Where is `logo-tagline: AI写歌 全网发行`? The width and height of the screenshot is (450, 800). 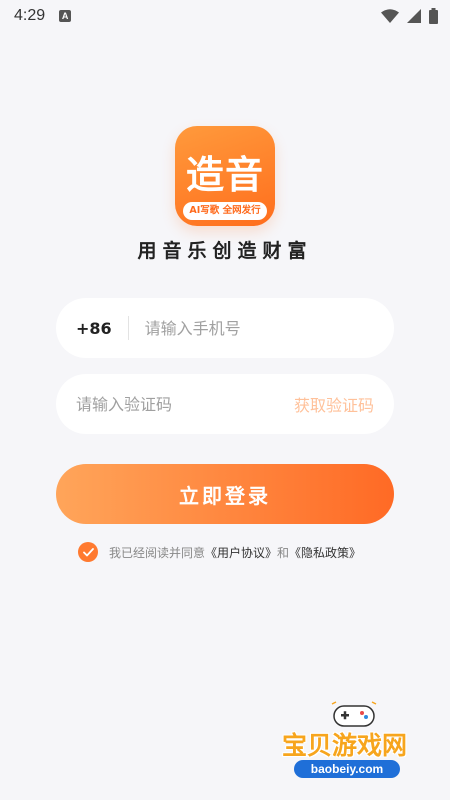 logo-tagline: AI写歌 全网发行 is located at coordinates (225, 211).